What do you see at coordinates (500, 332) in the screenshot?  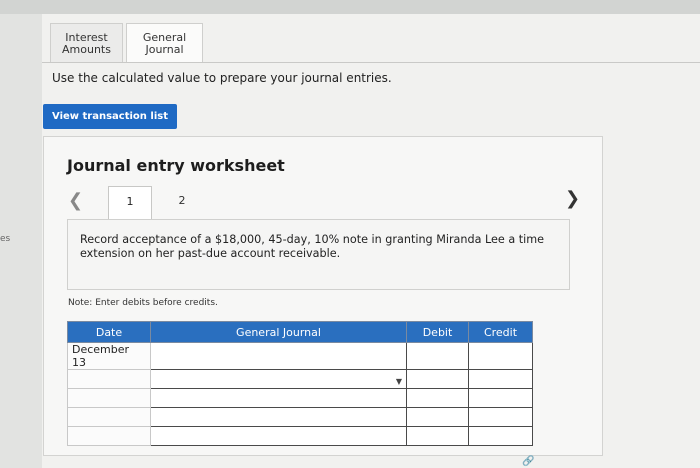 I see `header-credit: Credit` at bounding box center [500, 332].